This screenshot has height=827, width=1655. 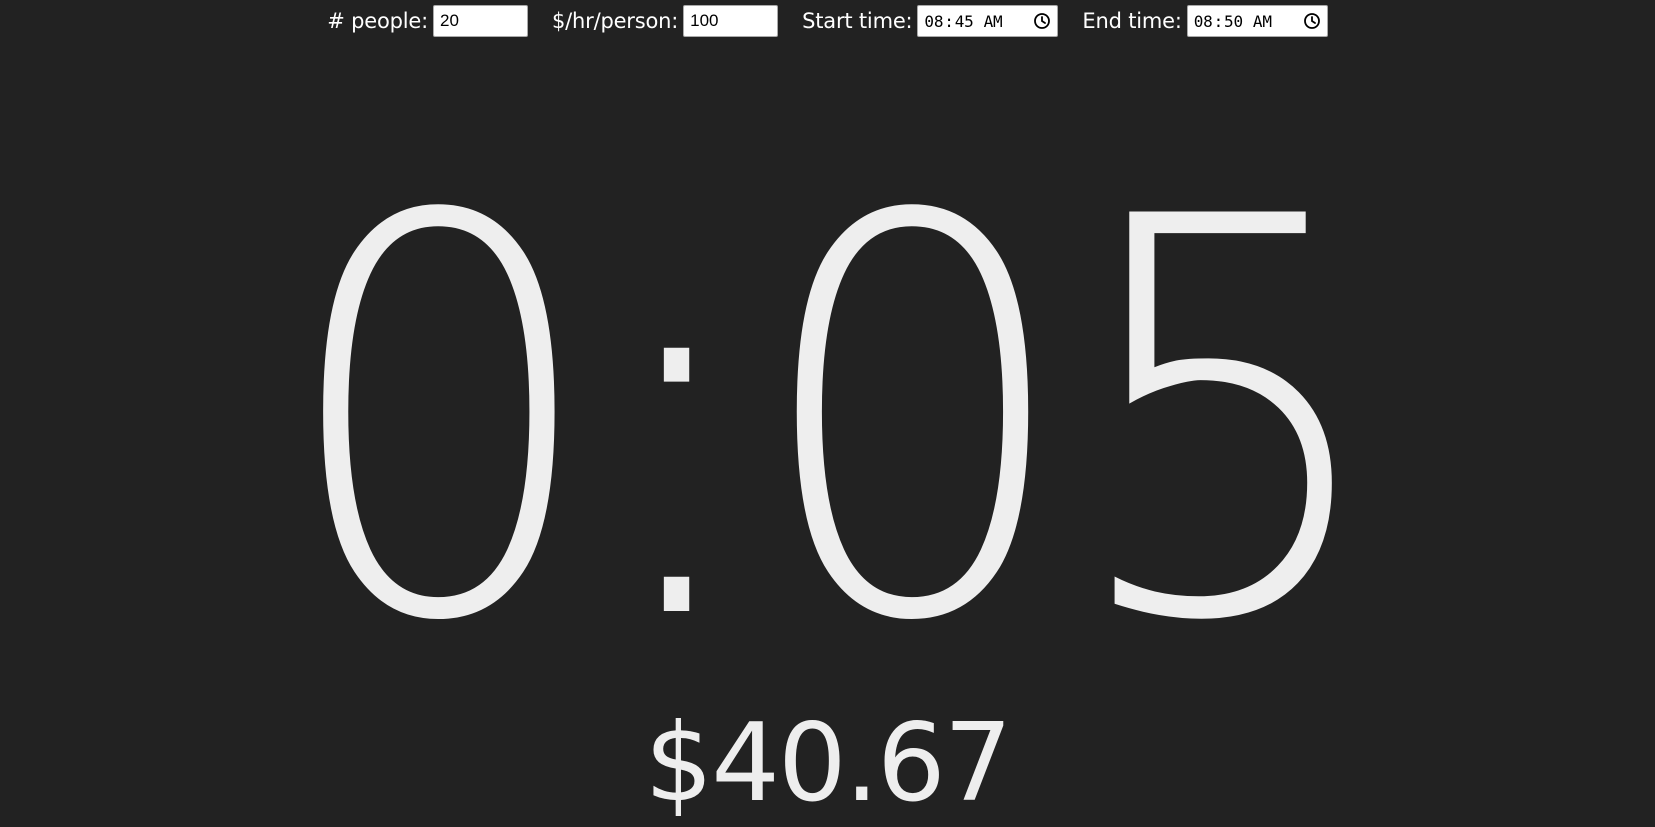 I want to click on end-time-label: End time:, so click(x=1132, y=21).